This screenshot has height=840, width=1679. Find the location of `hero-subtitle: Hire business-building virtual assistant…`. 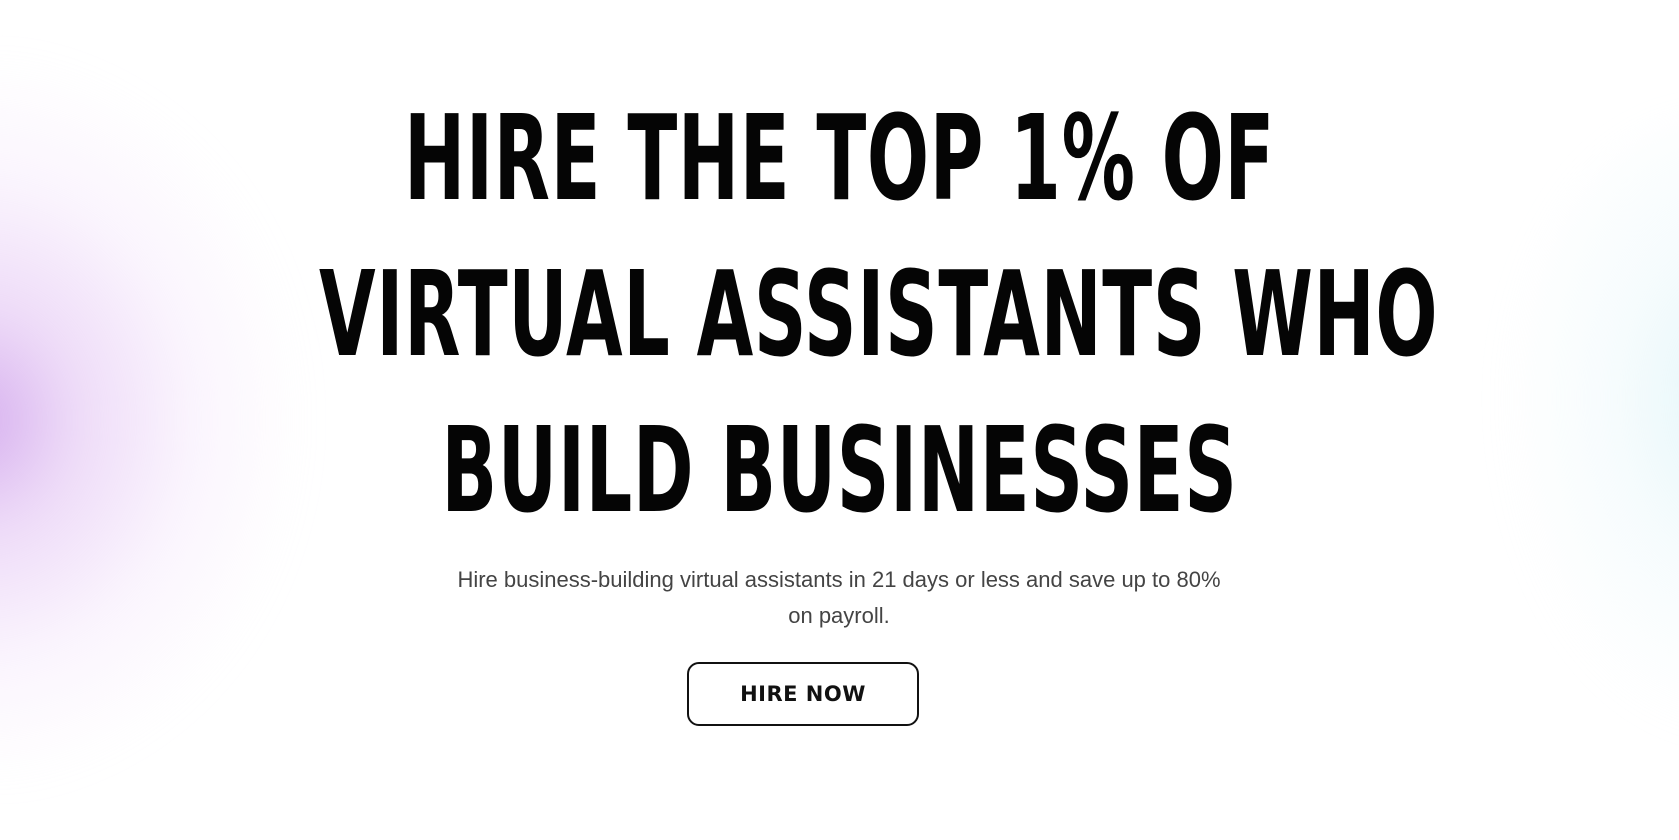

hero-subtitle: Hire business-building virtual assistant… is located at coordinates (839, 597).